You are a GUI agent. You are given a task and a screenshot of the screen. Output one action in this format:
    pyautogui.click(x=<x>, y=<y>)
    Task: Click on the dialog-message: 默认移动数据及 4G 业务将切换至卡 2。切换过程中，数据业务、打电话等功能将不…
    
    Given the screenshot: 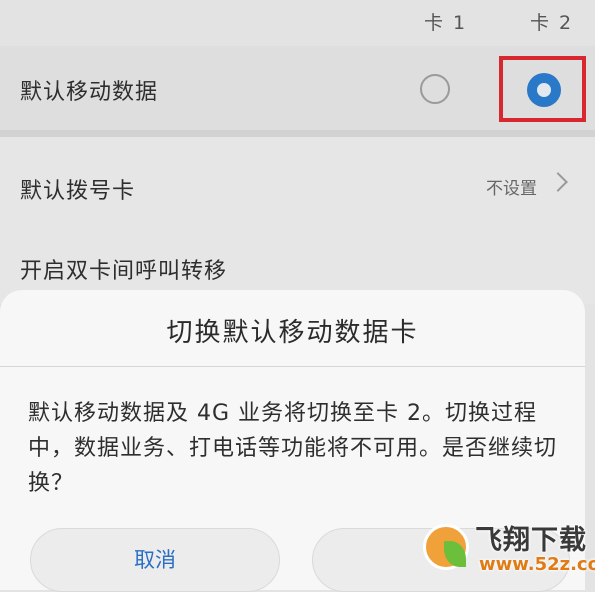 What is the action you would take?
    pyautogui.click(x=293, y=448)
    